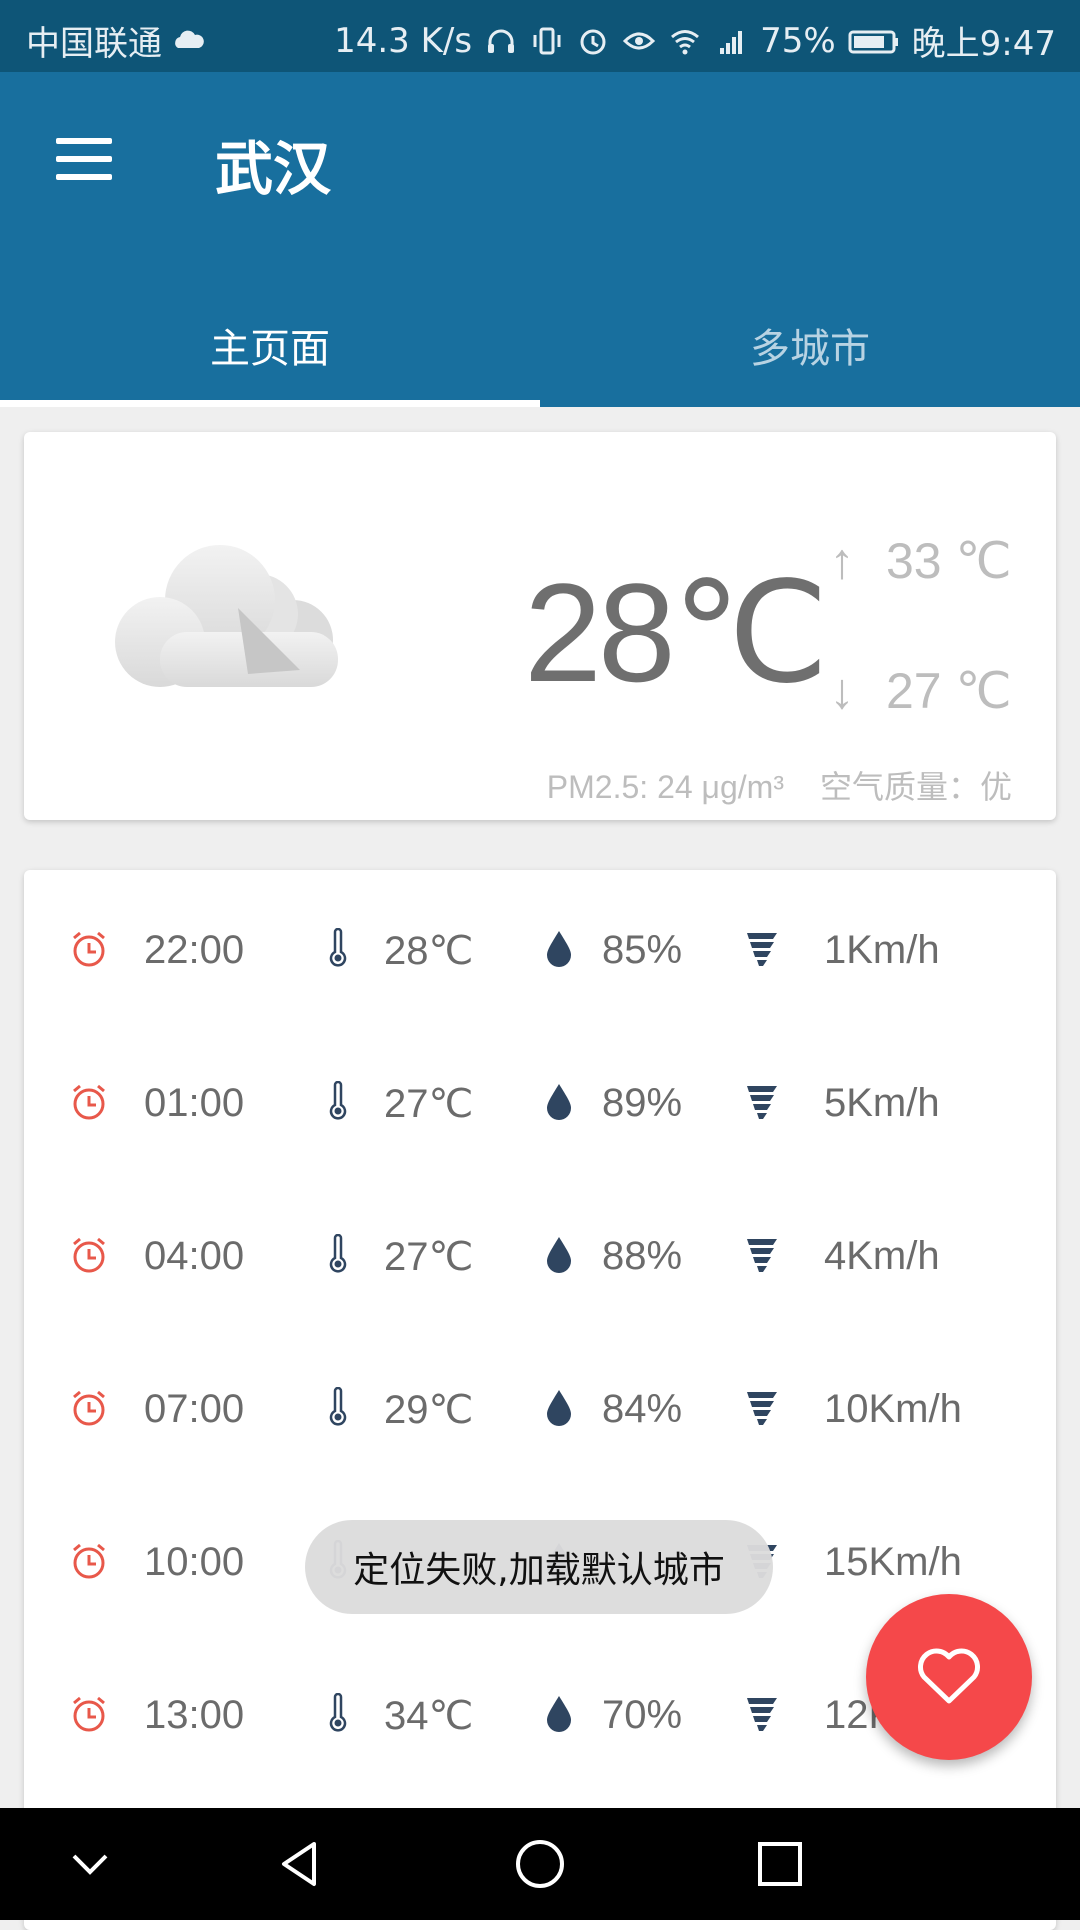 The height and width of the screenshot is (1930, 1080). Describe the element at coordinates (842, 561) in the screenshot. I see `arrow-up-icon: ↑` at that location.